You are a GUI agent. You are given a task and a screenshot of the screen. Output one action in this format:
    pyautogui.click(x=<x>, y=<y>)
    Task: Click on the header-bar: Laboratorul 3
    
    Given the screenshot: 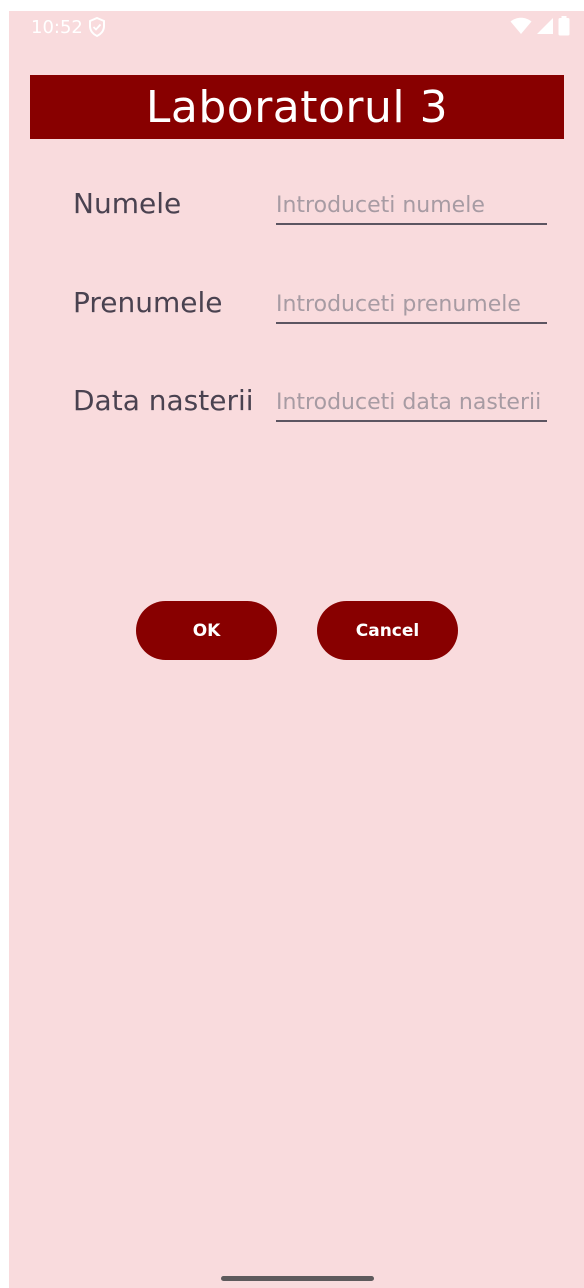 What is the action you would take?
    pyautogui.click(x=297, y=107)
    